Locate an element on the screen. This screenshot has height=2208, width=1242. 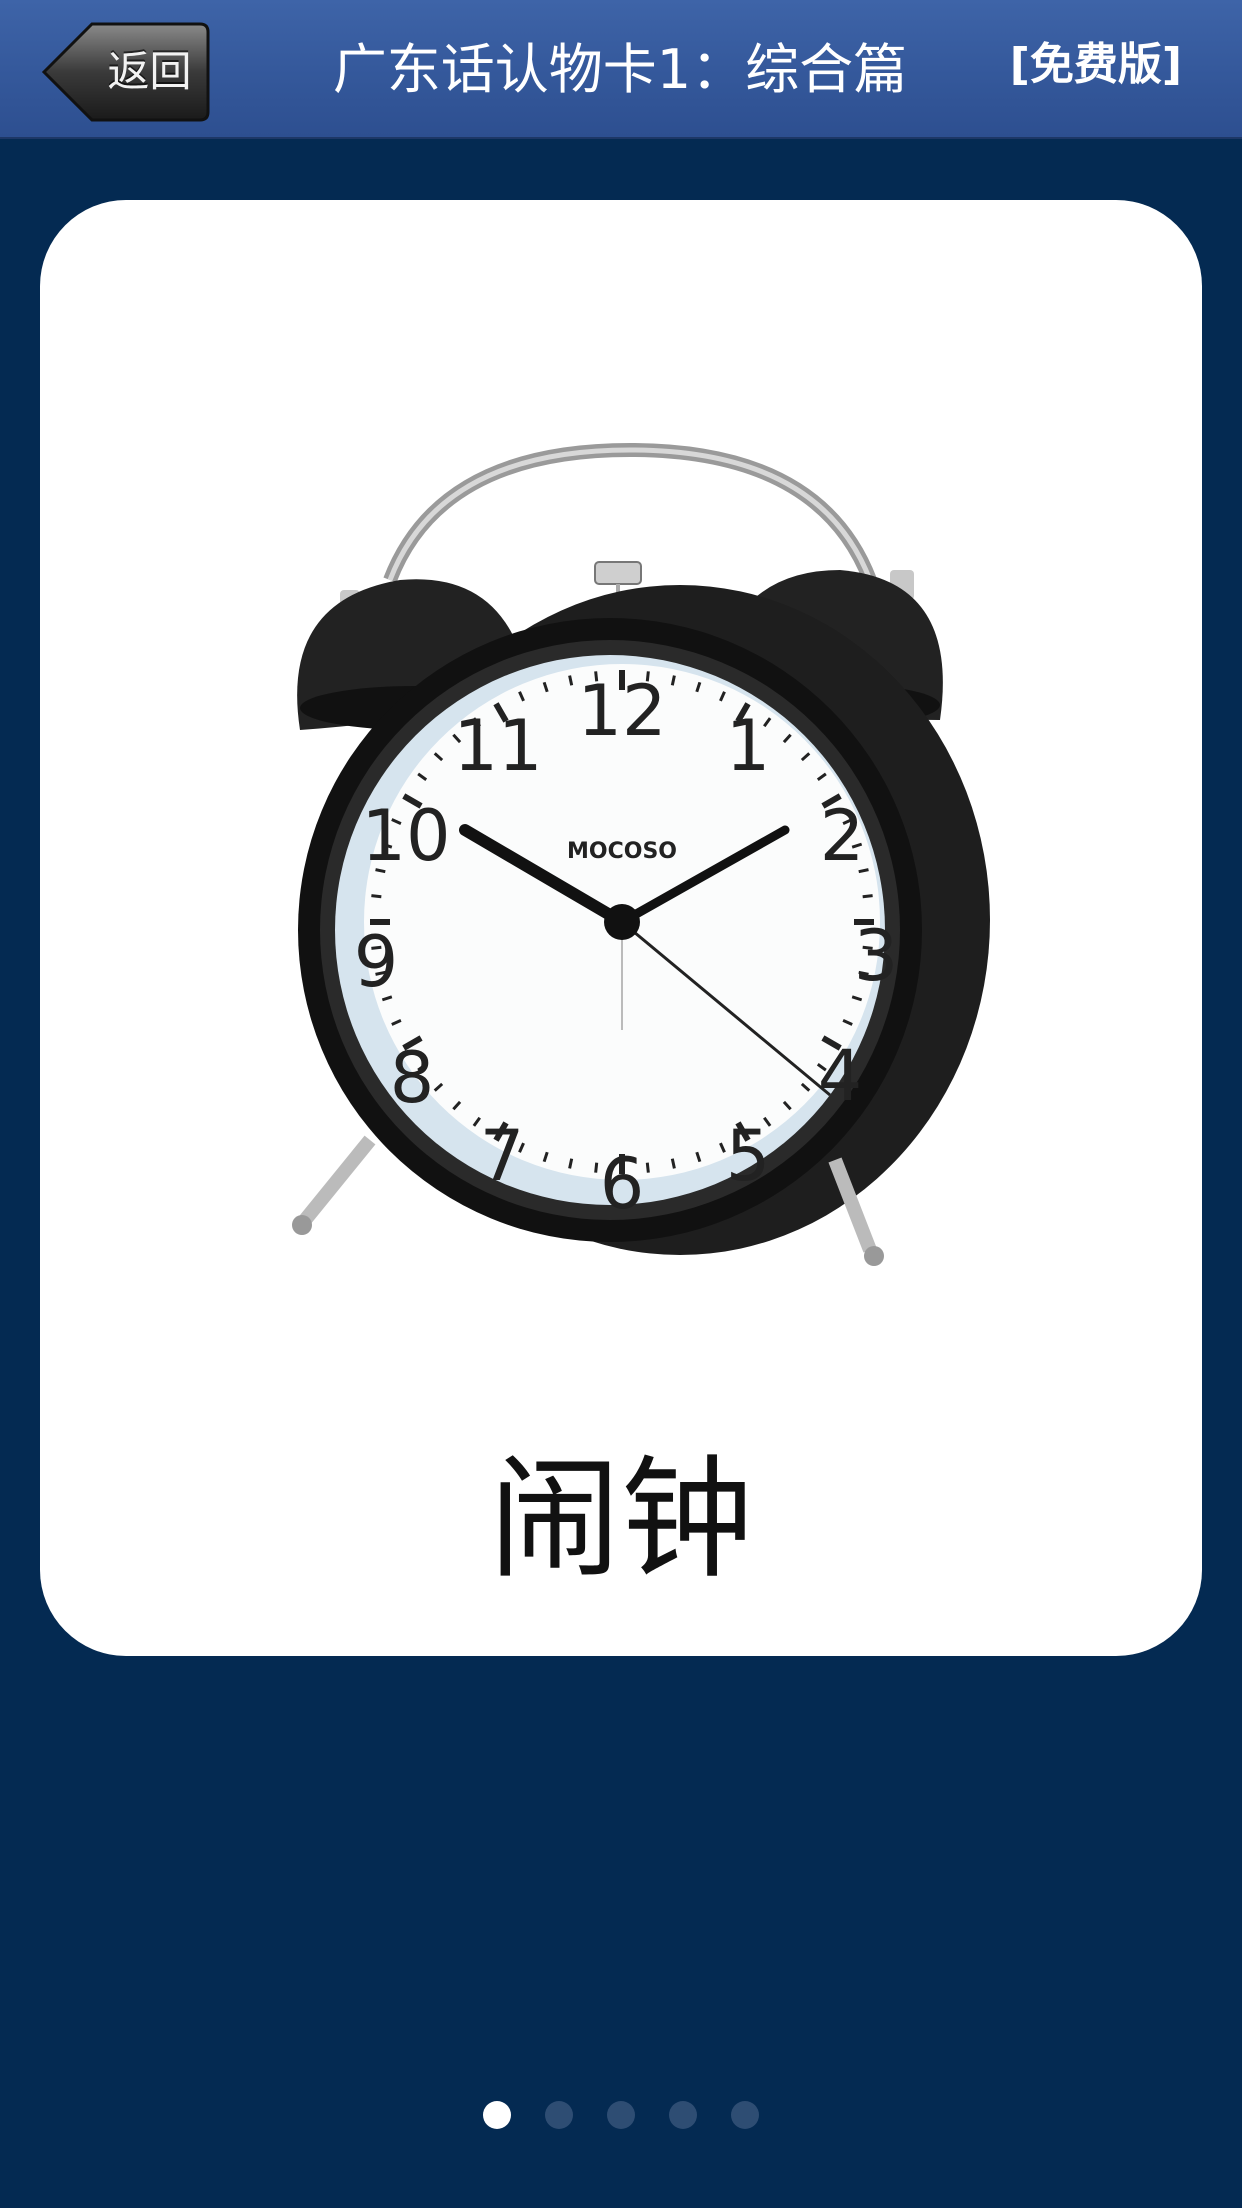
svg-text: 7 is located at coordinates (502, 1156).